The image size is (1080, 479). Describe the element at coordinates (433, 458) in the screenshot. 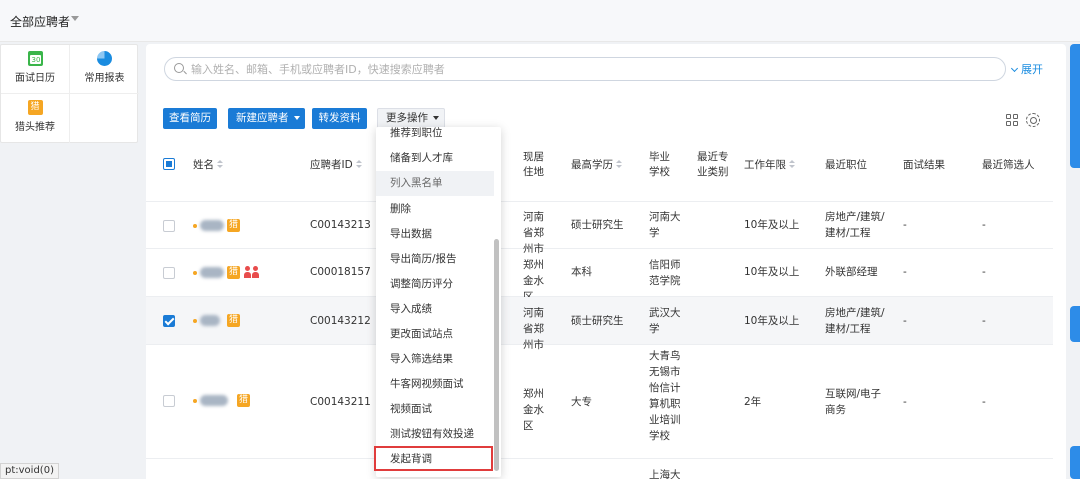

I see `highlight-box` at that location.